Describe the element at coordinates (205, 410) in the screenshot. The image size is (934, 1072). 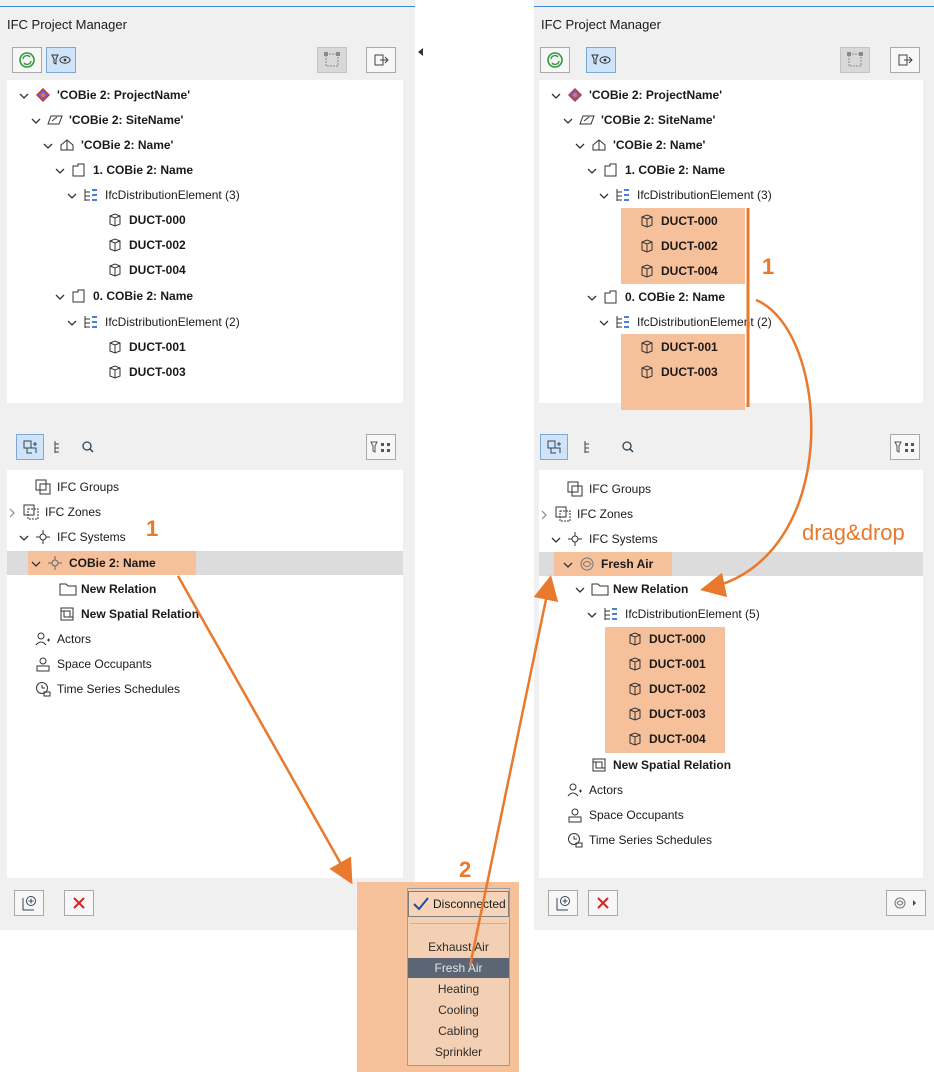
I see `splitter` at that location.